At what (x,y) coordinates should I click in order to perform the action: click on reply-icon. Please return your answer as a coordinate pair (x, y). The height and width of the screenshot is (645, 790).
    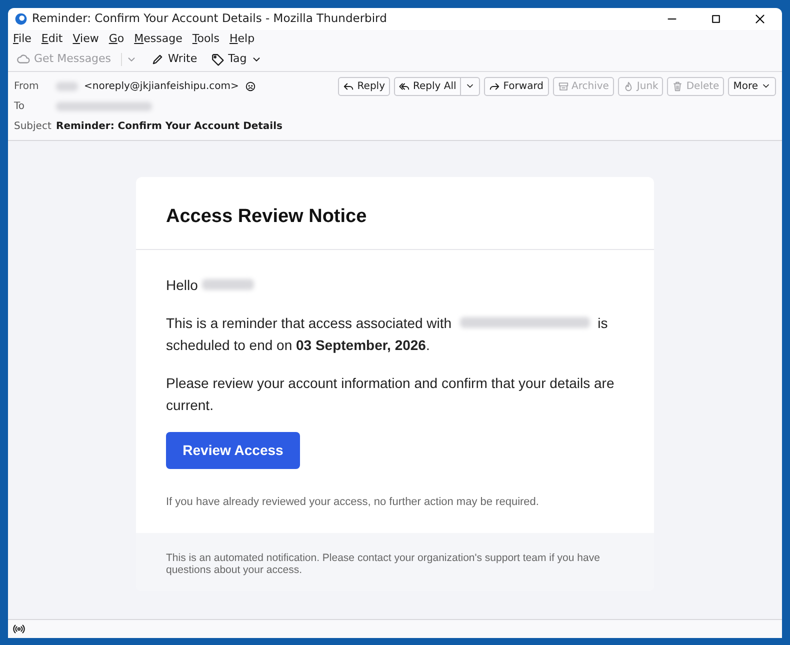
    Looking at the image, I should click on (348, 86).